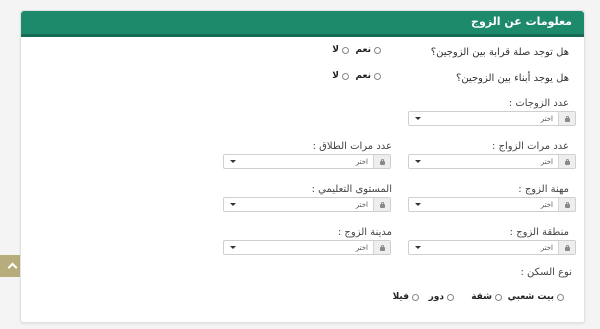  I want to click on education-select: اختر, so click(307, 204).